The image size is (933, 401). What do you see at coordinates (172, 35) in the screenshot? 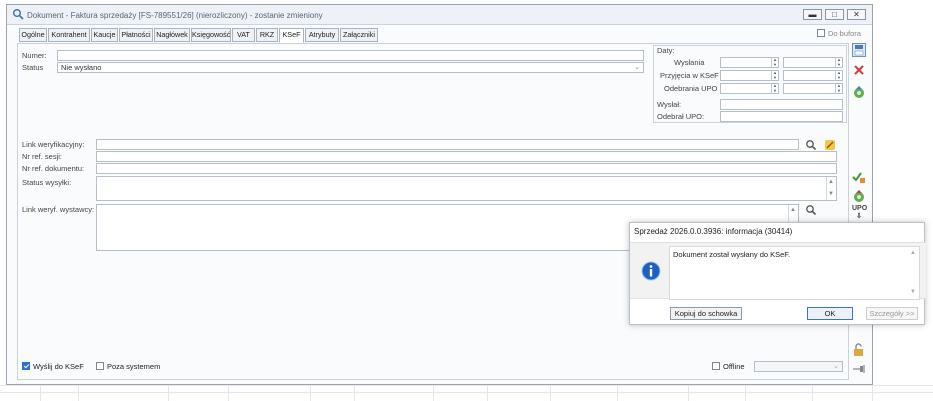
I see `tab-naglowek: Nagłówek` at bounding box center [172, 35].